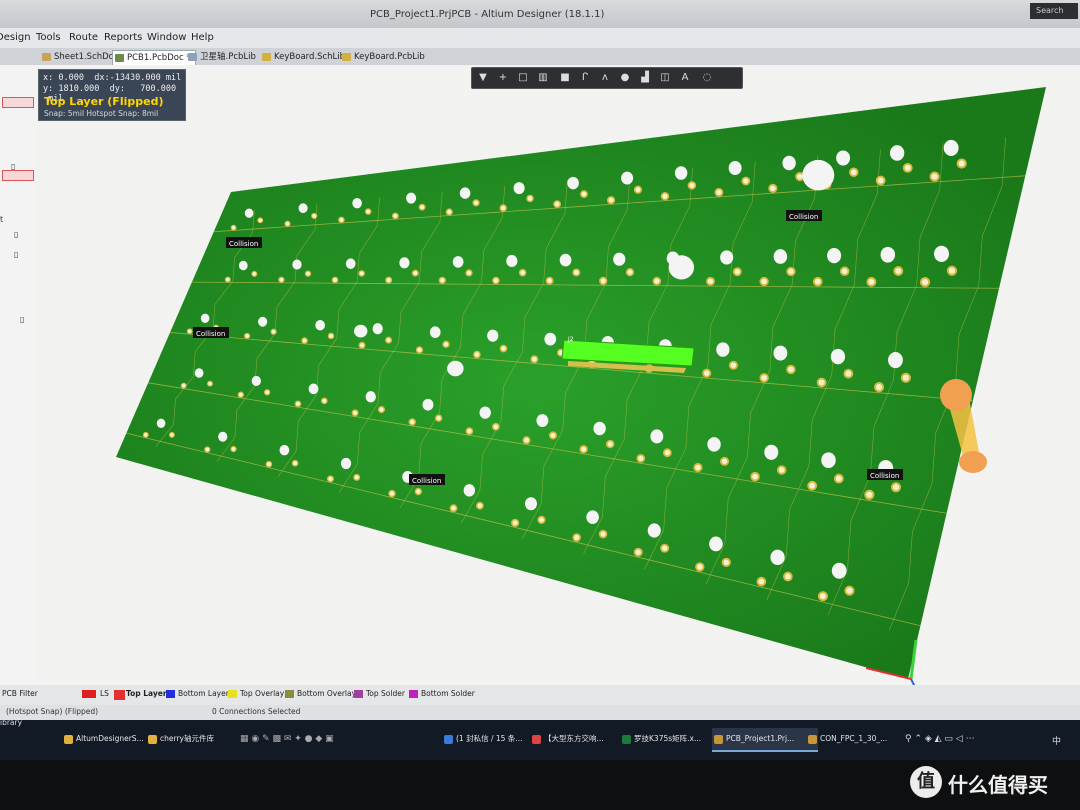 Image resolution: width=1080 pixels, height=810 pixels. What do you see at coordinates (166, 37) in the screenshot?
I see `menu-window: Window` at bounding box center [166, 37].